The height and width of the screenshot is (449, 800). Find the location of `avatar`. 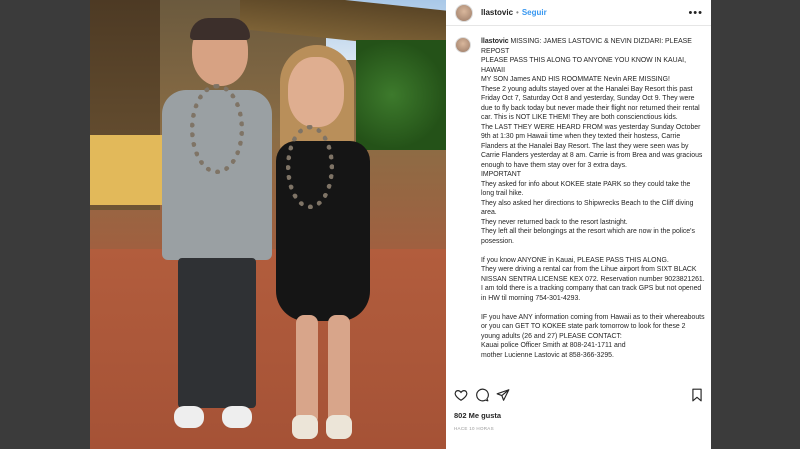

avatar is located at coordinates (464, 12).